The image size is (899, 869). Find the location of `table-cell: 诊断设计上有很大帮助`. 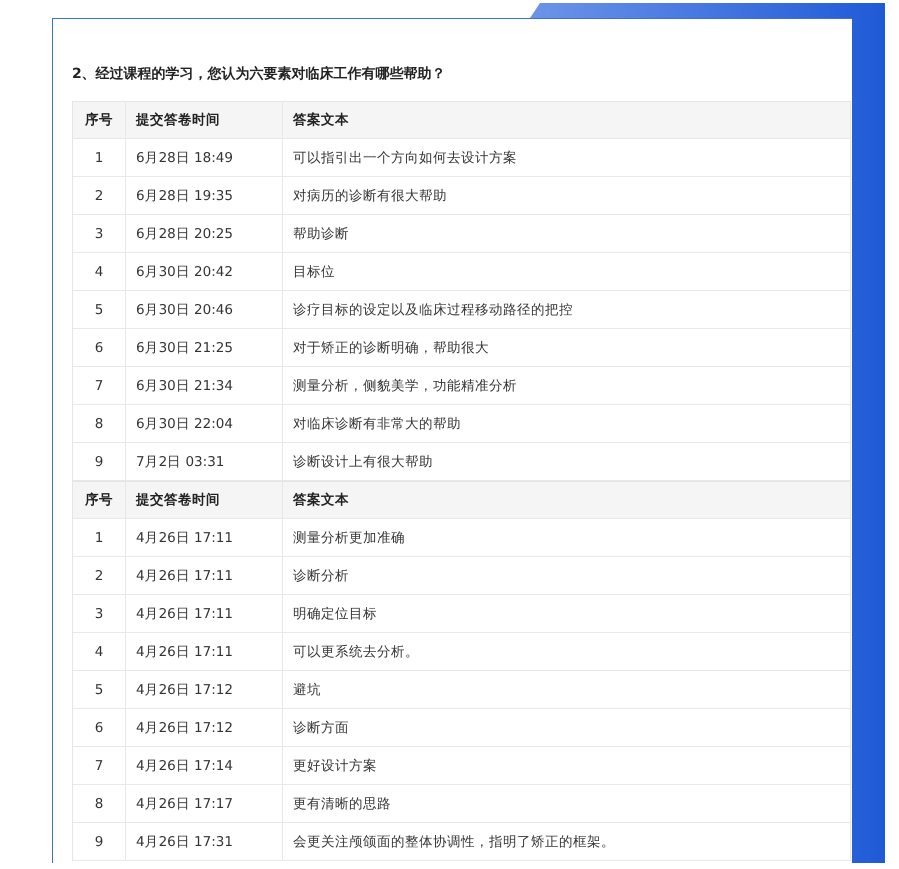

table-cell: 诊断设计上有很大帮助 is located at coordinates (567, 461).